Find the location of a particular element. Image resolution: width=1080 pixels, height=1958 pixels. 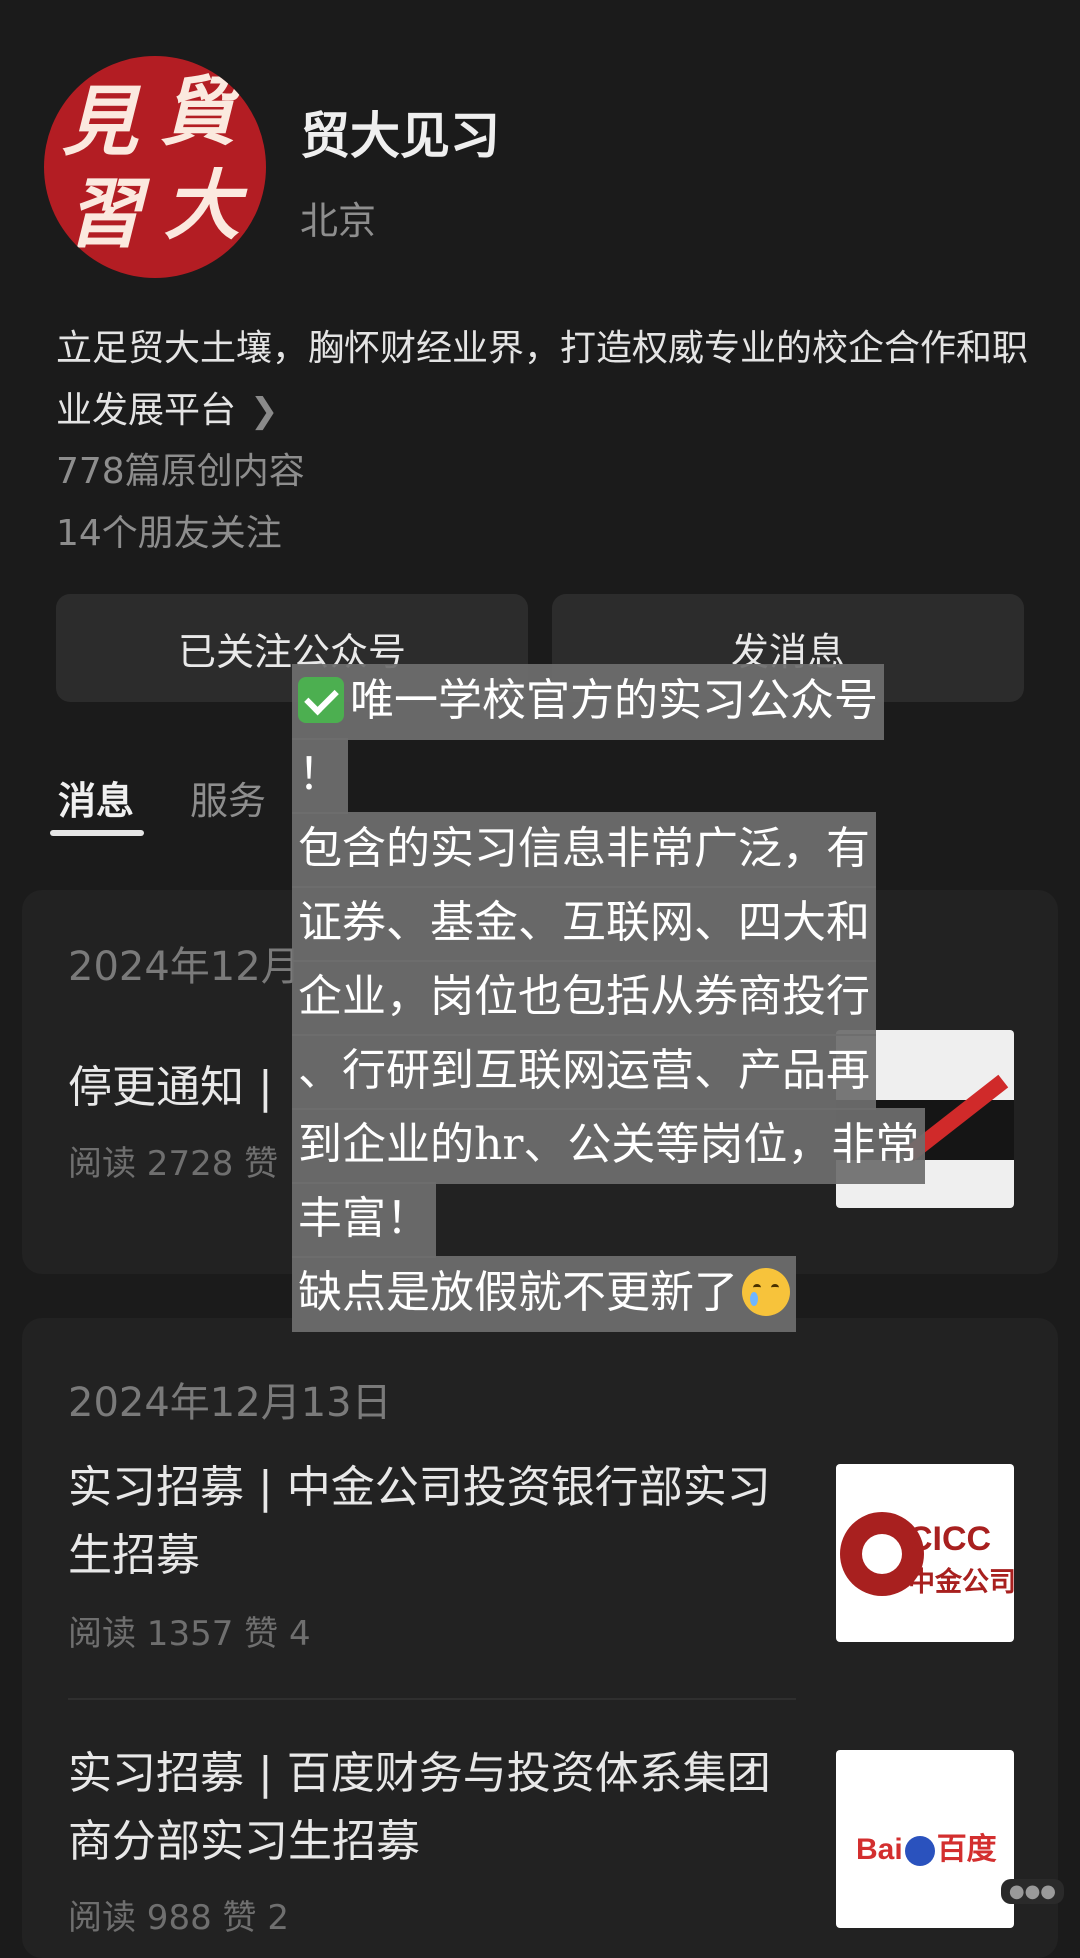

check-icon is located at coordinates (321, 699).